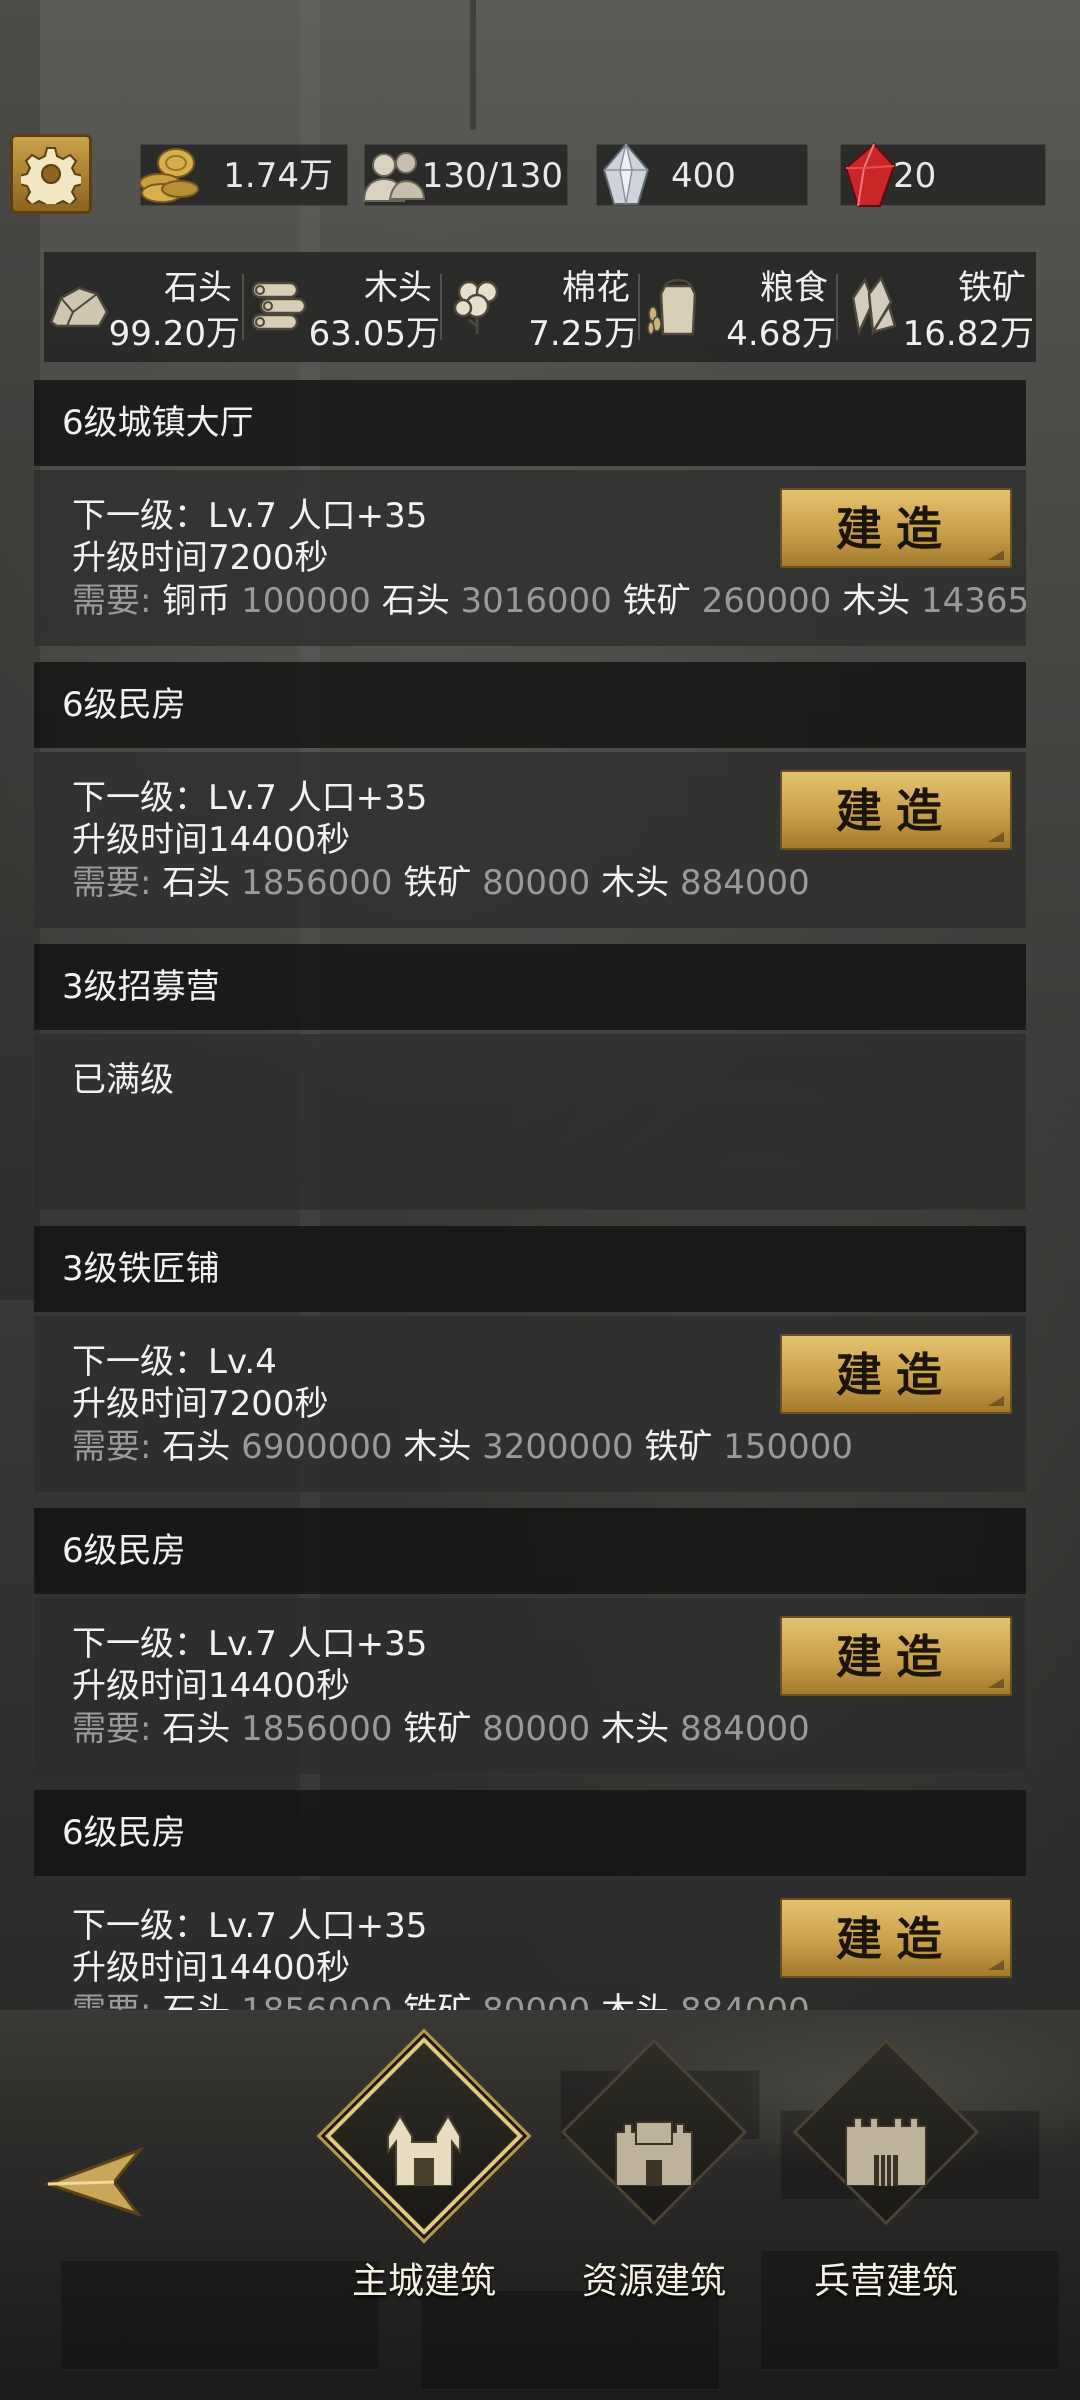 This screenshot has height=2400, width=1080. I want to click on castle-icon, so click(424, 2150).